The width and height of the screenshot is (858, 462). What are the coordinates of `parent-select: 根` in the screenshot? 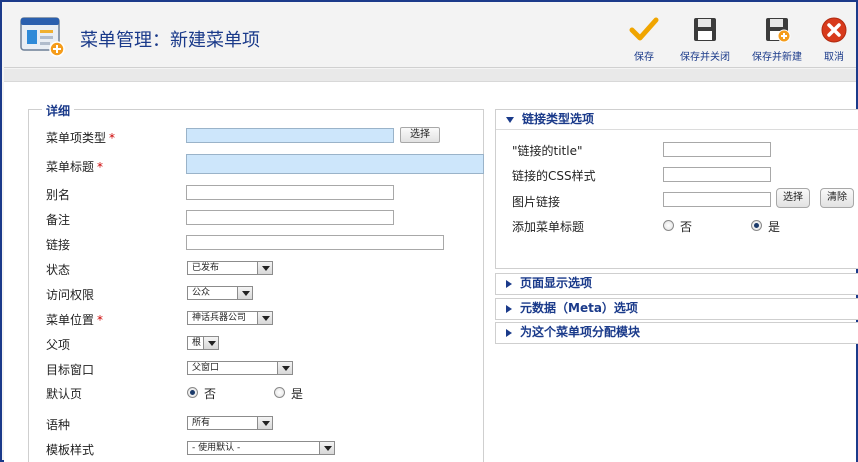 It's located at (203, 343).